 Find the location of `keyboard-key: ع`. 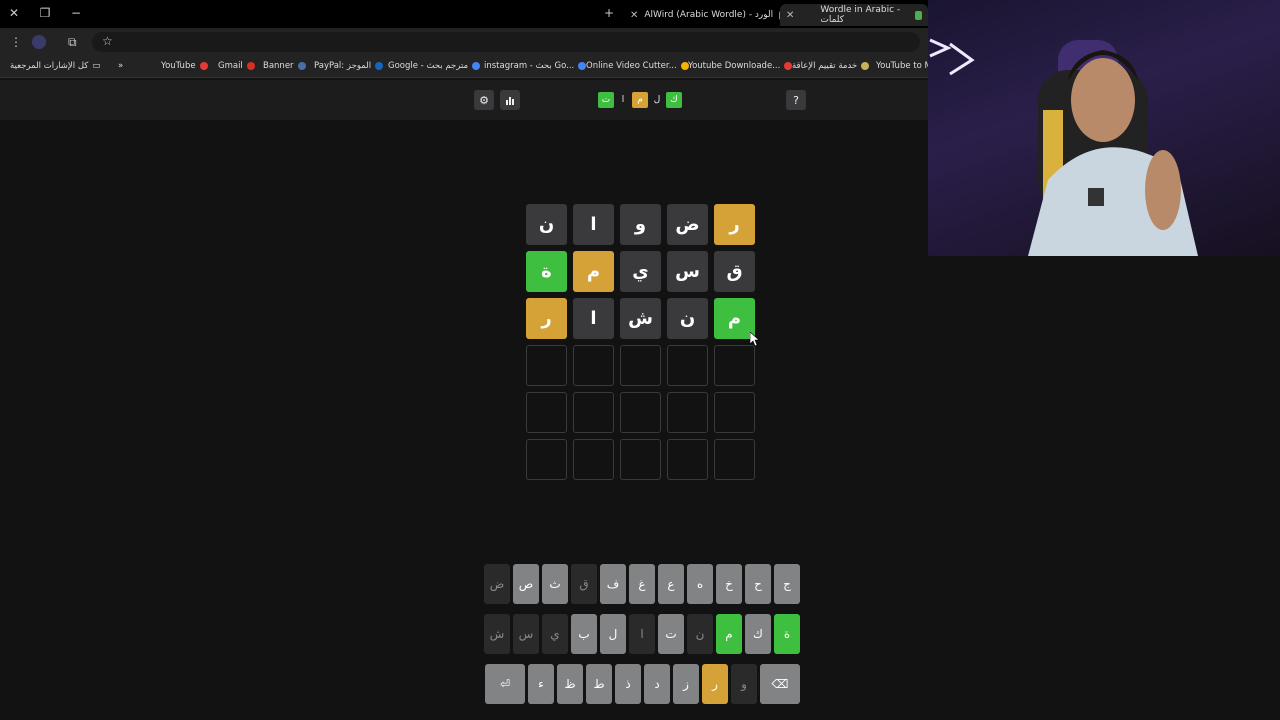

keyboard-key: ع is located at coordinates (671, 584).